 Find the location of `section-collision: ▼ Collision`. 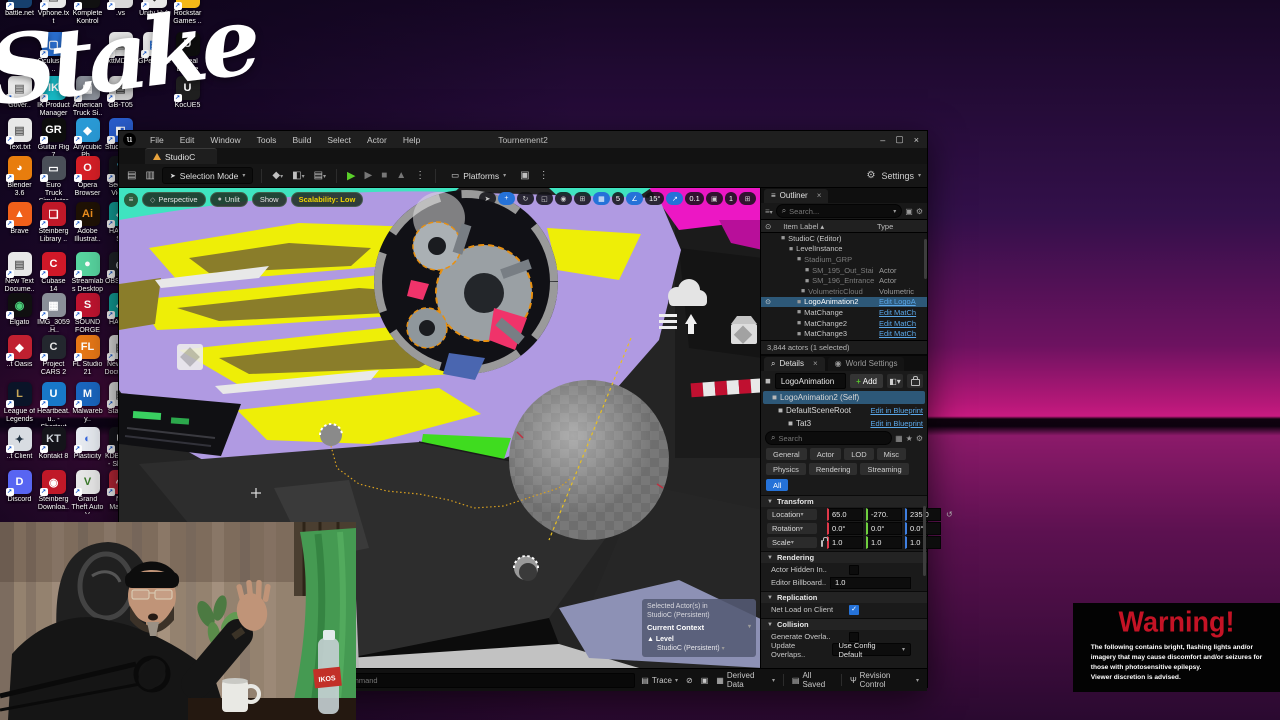

section-collision: ▼ Collision is located at coordinates (844, 624).